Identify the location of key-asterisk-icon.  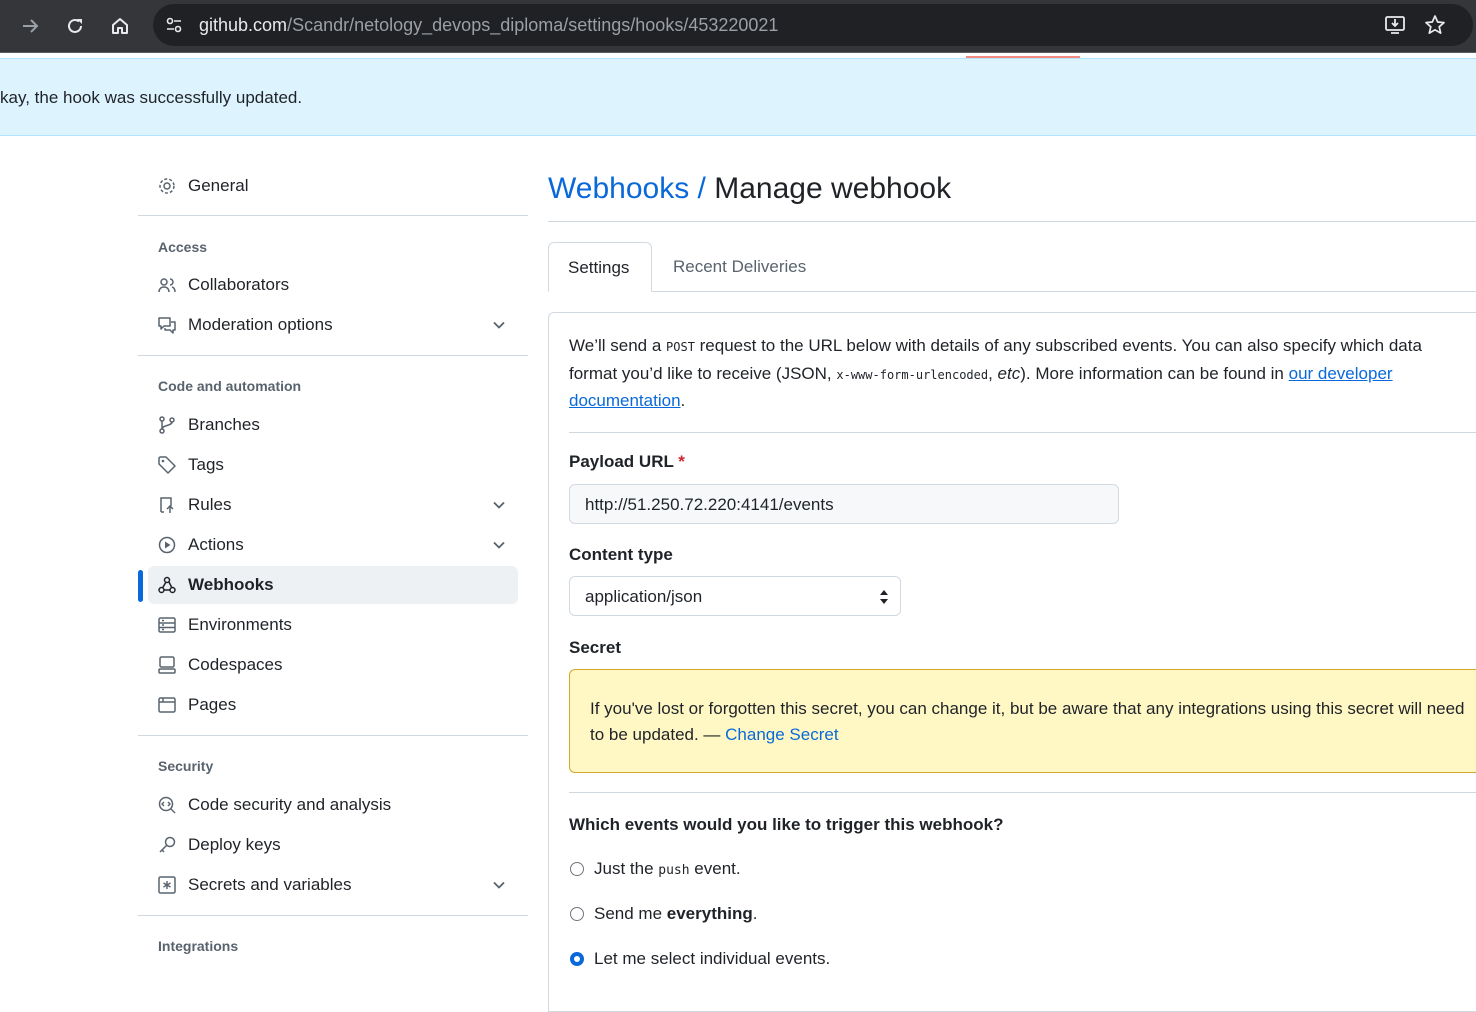
(167, 885).